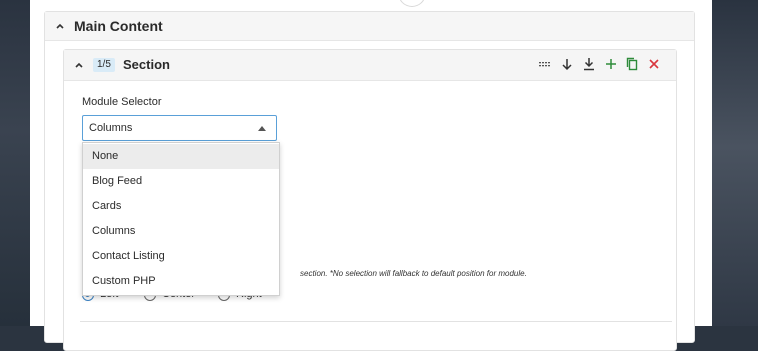  I want to click on drag-handle-icon, so click(545, 64).